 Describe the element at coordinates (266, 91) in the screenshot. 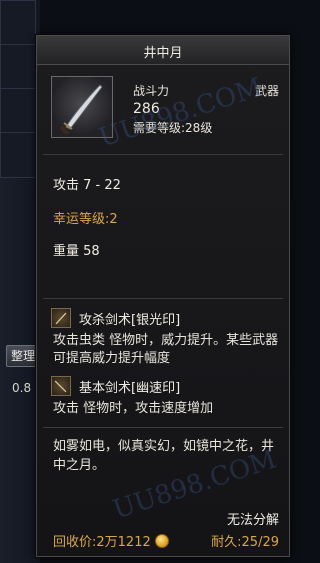

I see `item-type-label: 武器` at that location.